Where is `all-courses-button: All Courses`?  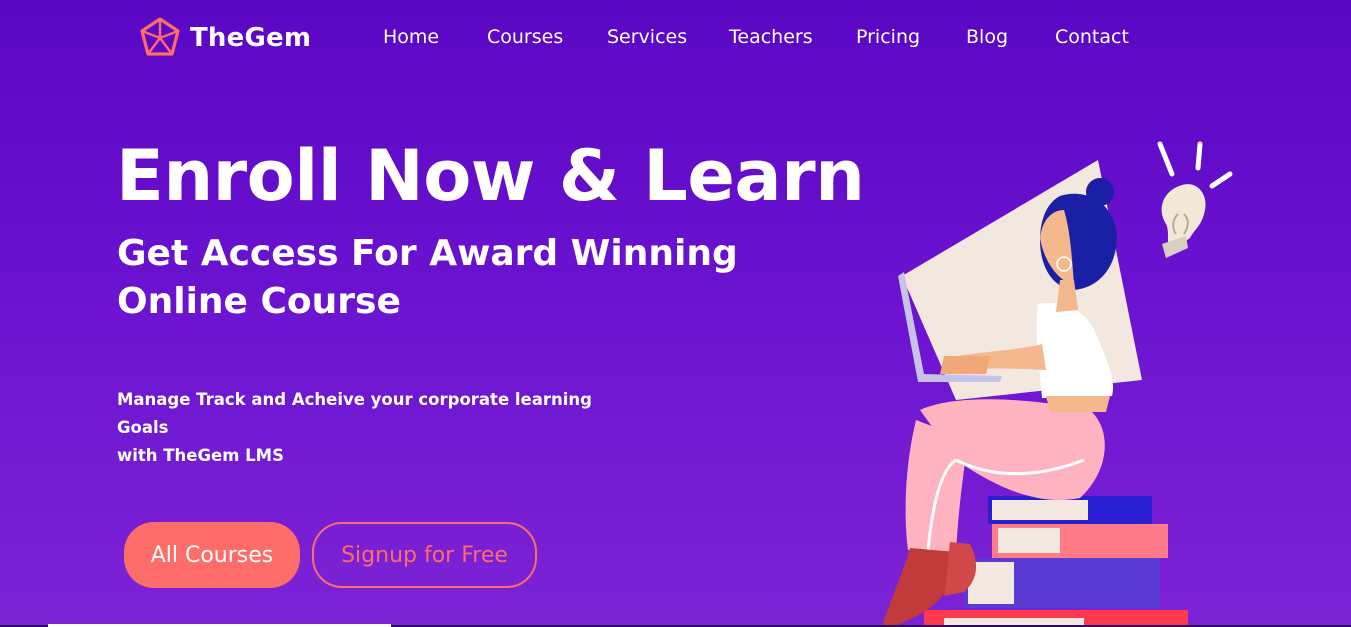 all-courses-button: All Courses is located at coordinates (212, 555).